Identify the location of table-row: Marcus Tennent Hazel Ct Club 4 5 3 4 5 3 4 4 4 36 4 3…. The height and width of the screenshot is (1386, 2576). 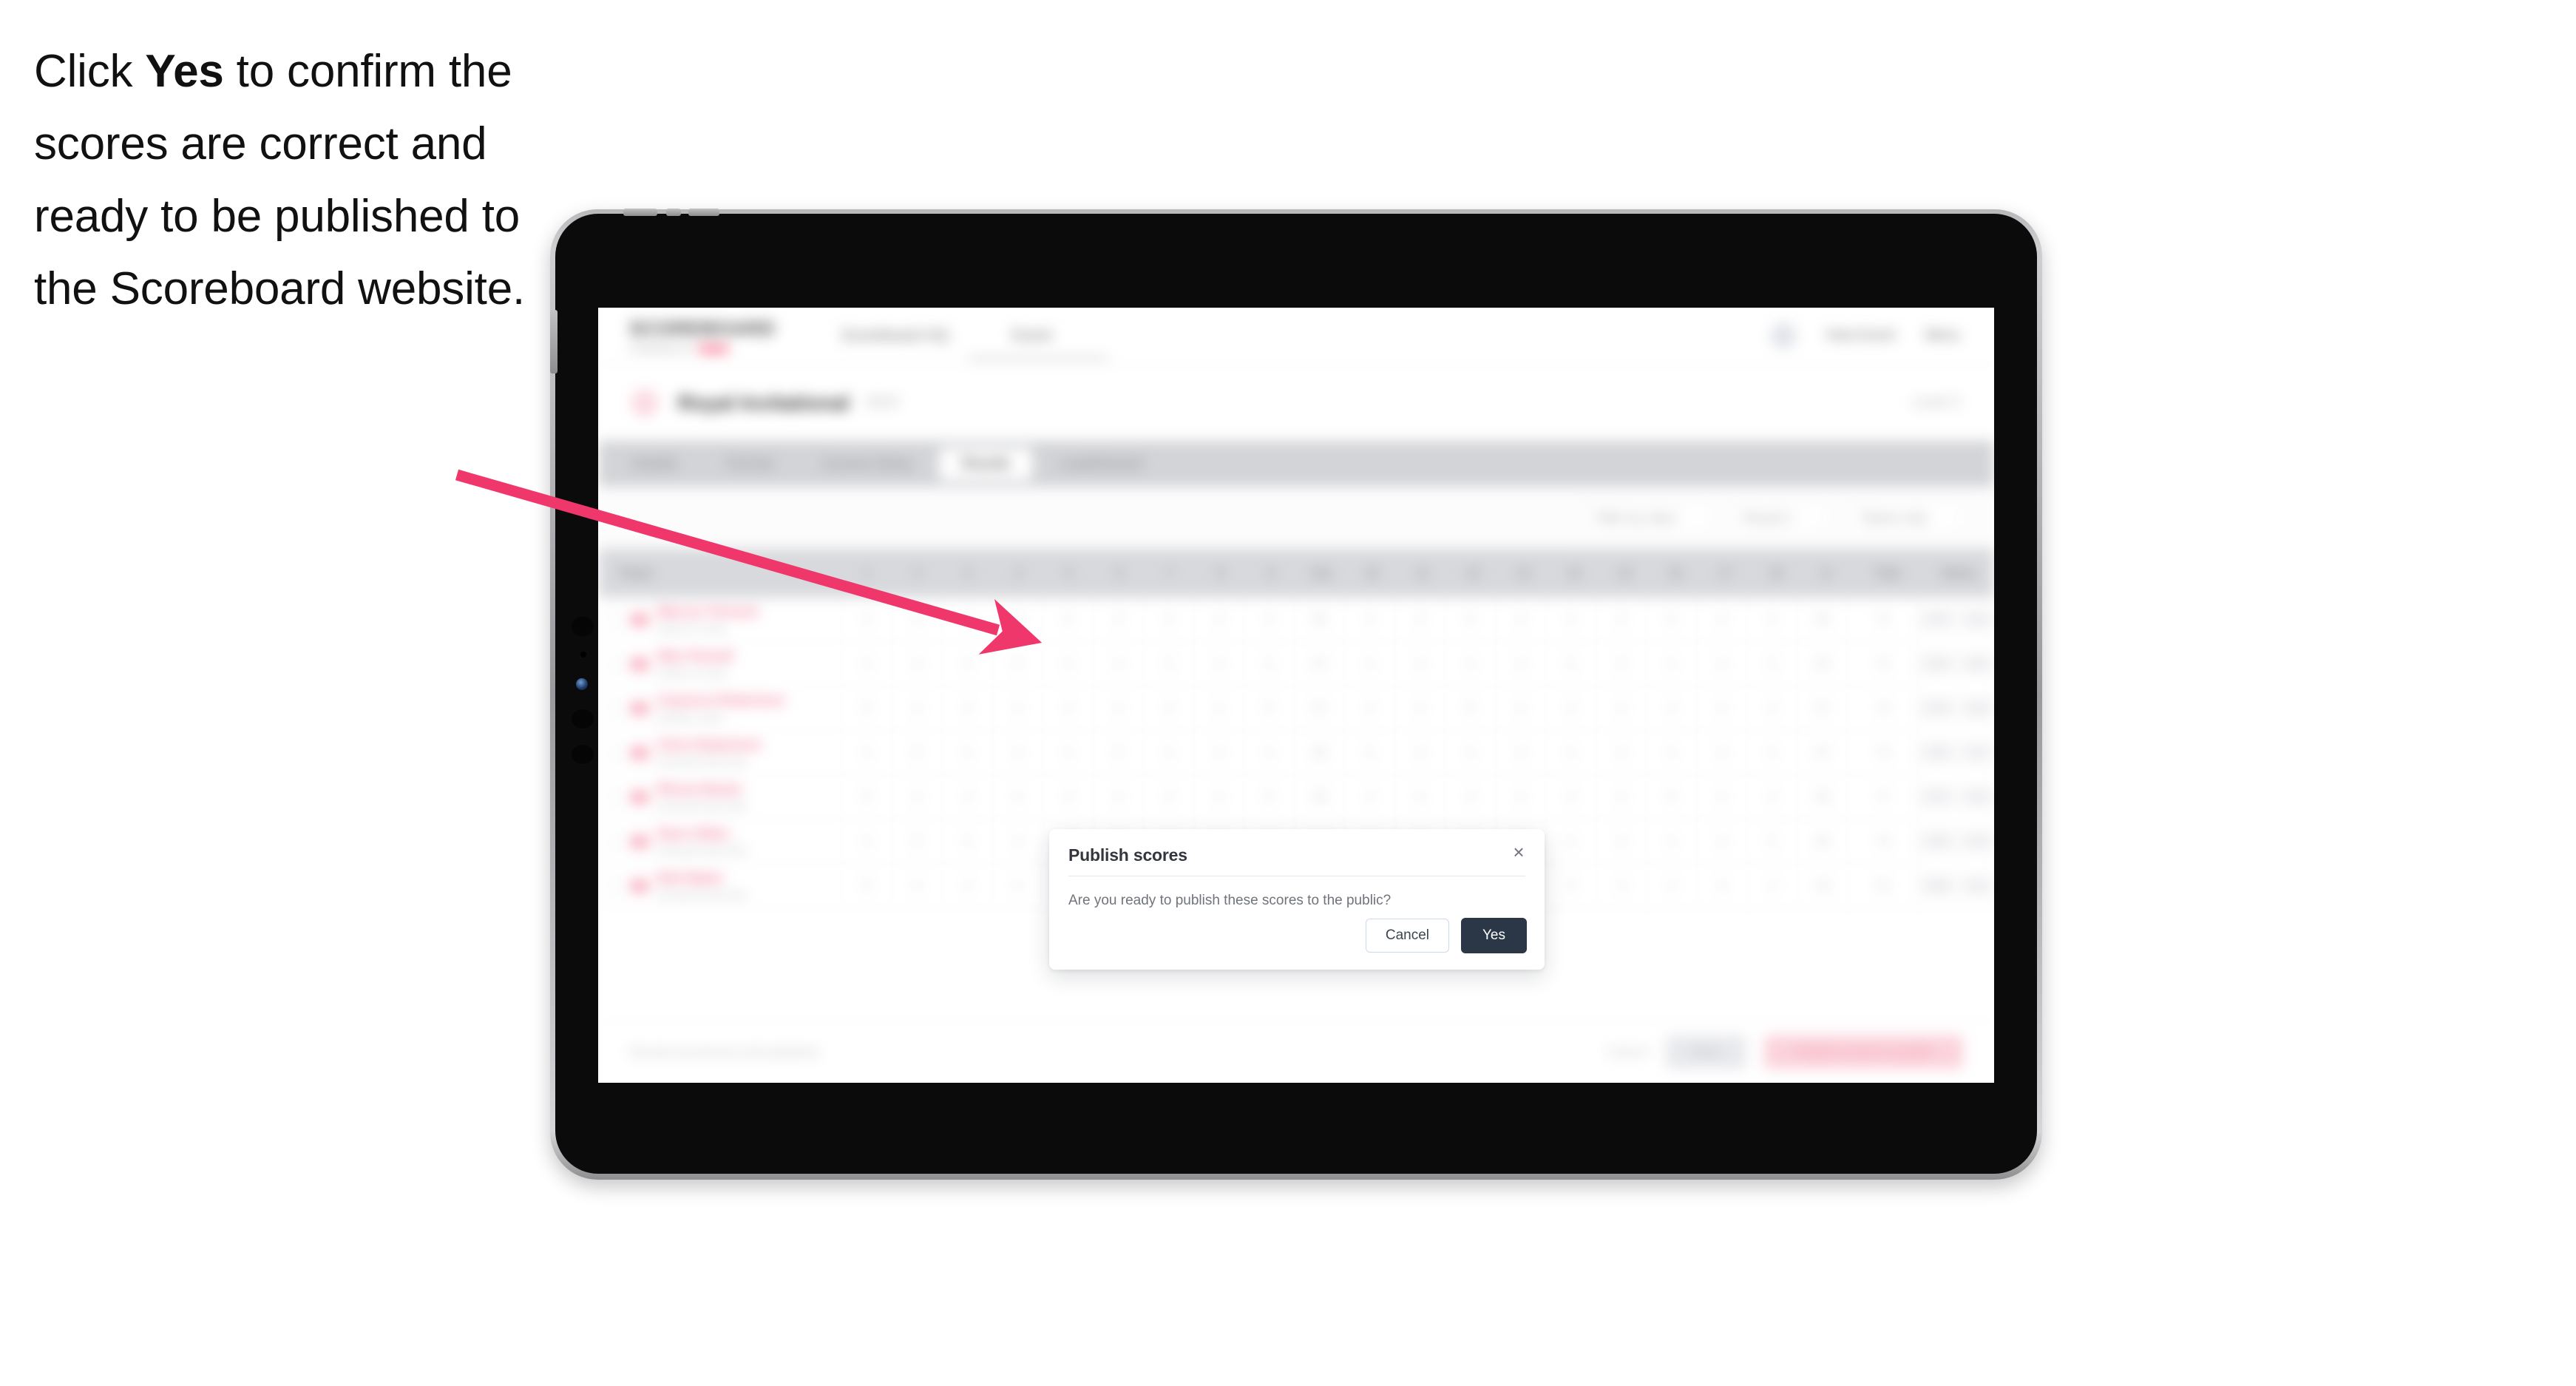
(1296, 620).